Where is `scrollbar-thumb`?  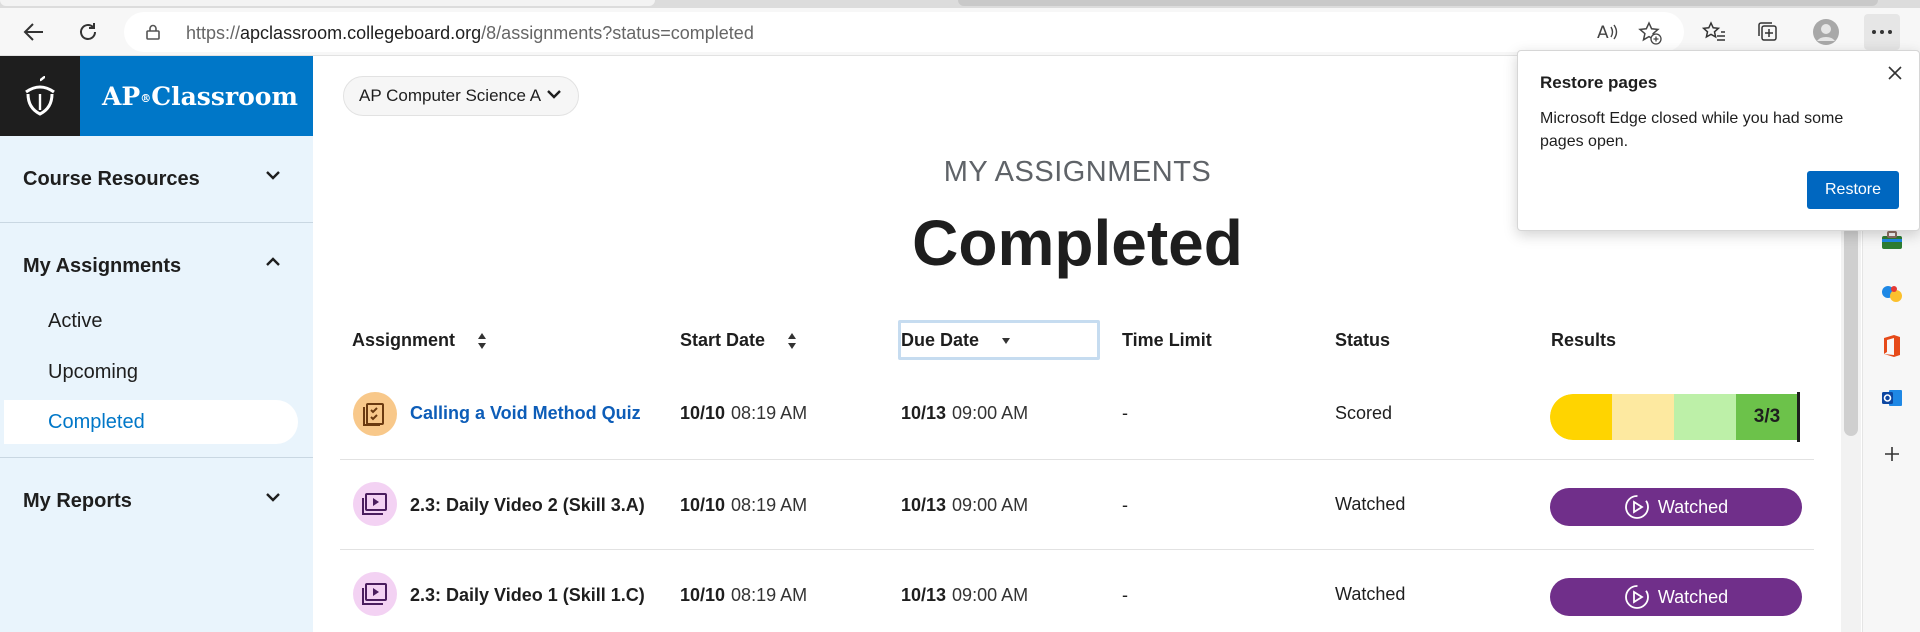
scrollbar-thumb is located at coordinates (1851, 331).